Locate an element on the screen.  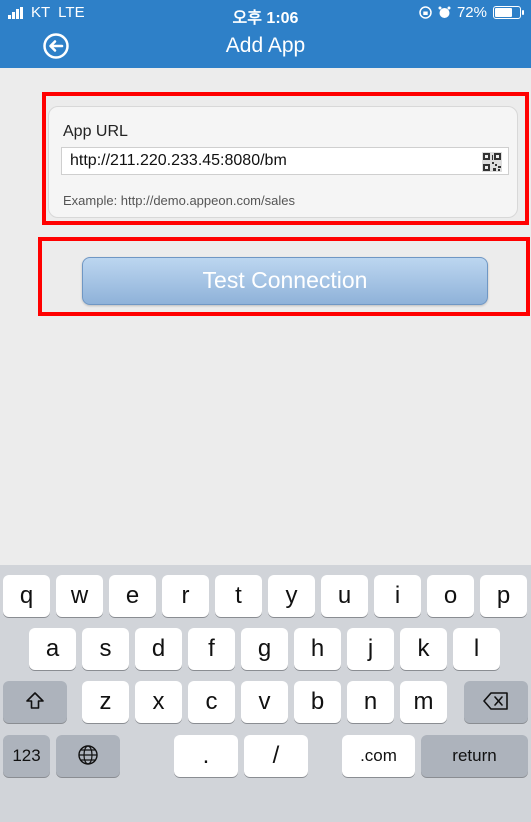
nav-bar: Add App is located at coordinates (265, 48).